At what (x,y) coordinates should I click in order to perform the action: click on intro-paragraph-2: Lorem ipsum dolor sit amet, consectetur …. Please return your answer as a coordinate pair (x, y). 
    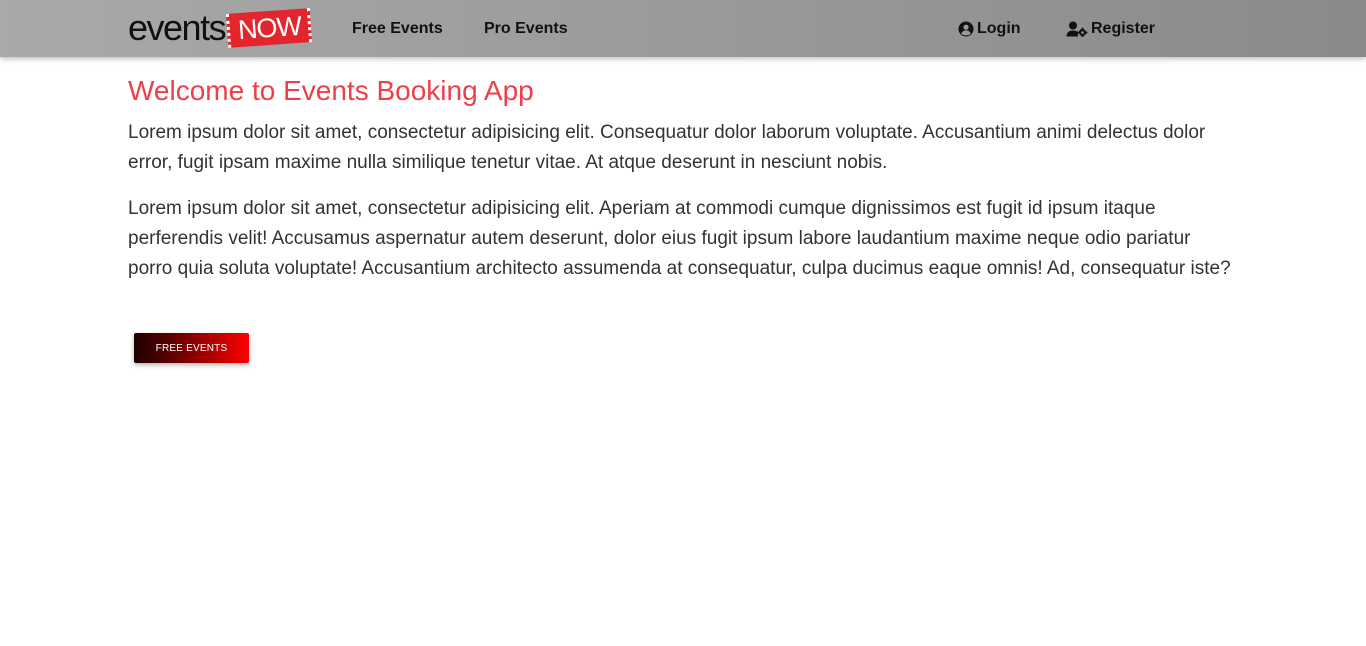
    Looking at the image, I should click on (679, 238).